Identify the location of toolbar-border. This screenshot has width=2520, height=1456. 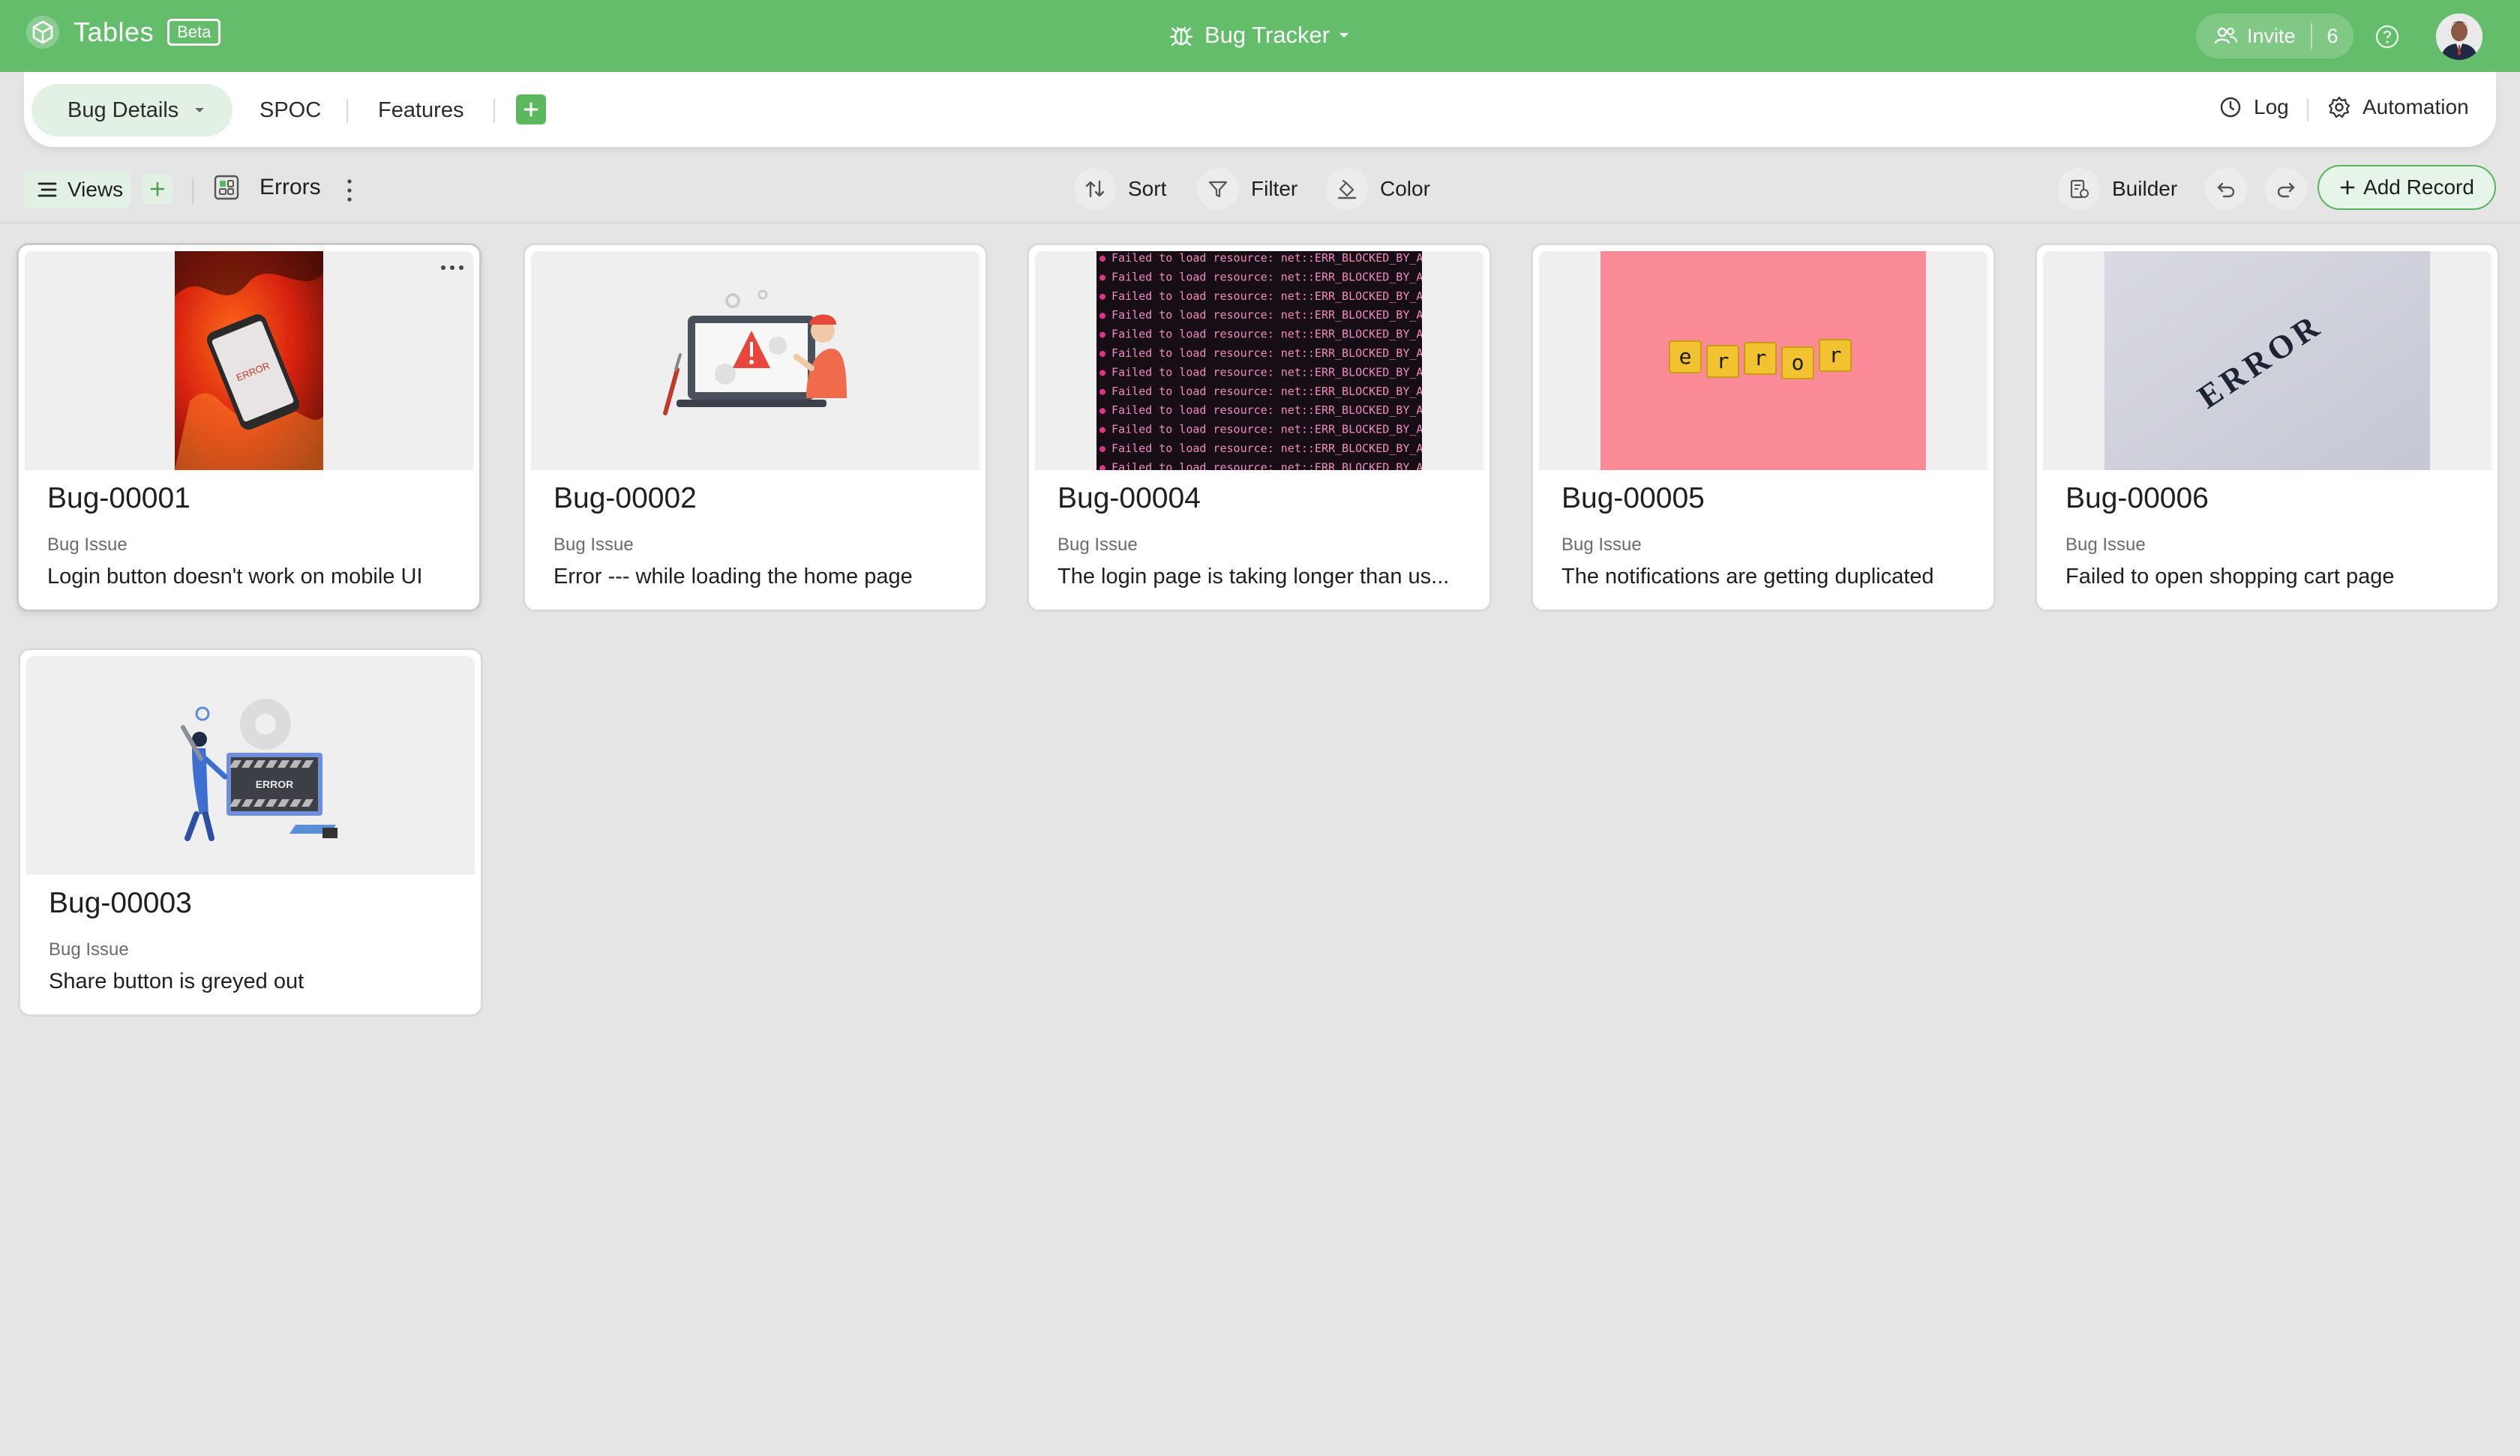
(1260, 222).